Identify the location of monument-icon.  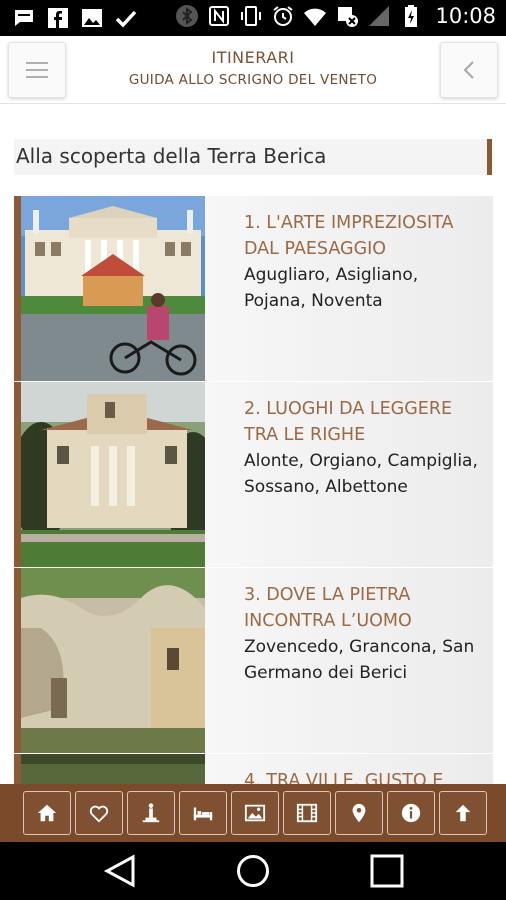
(151, 813).